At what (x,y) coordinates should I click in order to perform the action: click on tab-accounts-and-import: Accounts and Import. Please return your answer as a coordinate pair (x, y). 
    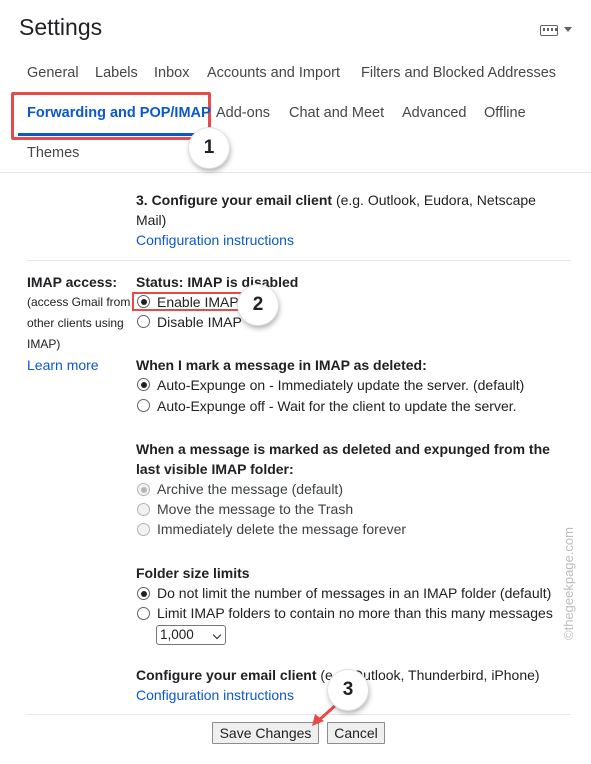
    Looking at the image, I should click on (273, 73).